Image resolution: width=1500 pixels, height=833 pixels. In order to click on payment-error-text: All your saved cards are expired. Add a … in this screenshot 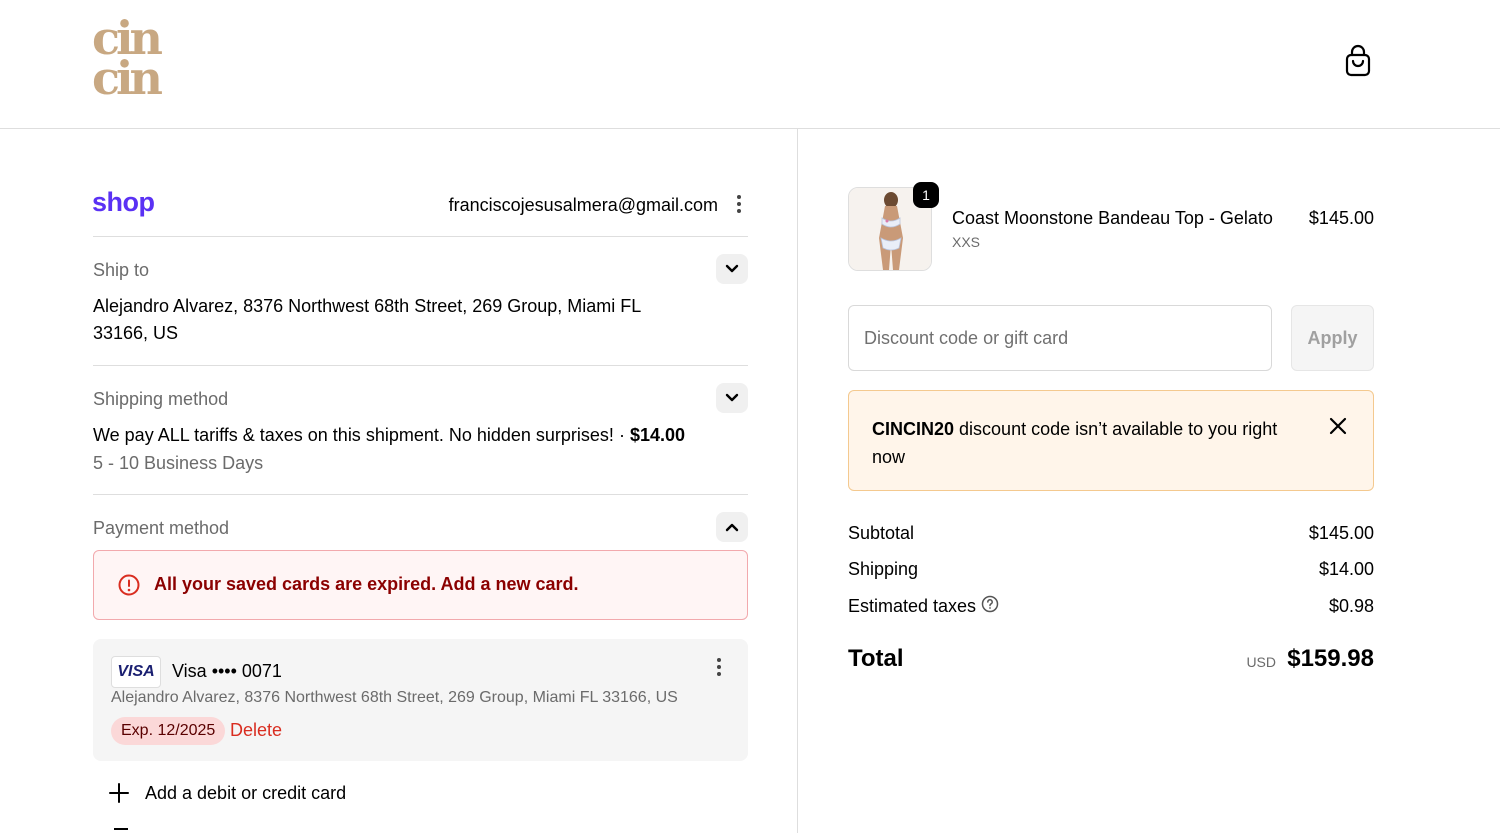, I will do `click(366, 584)`.